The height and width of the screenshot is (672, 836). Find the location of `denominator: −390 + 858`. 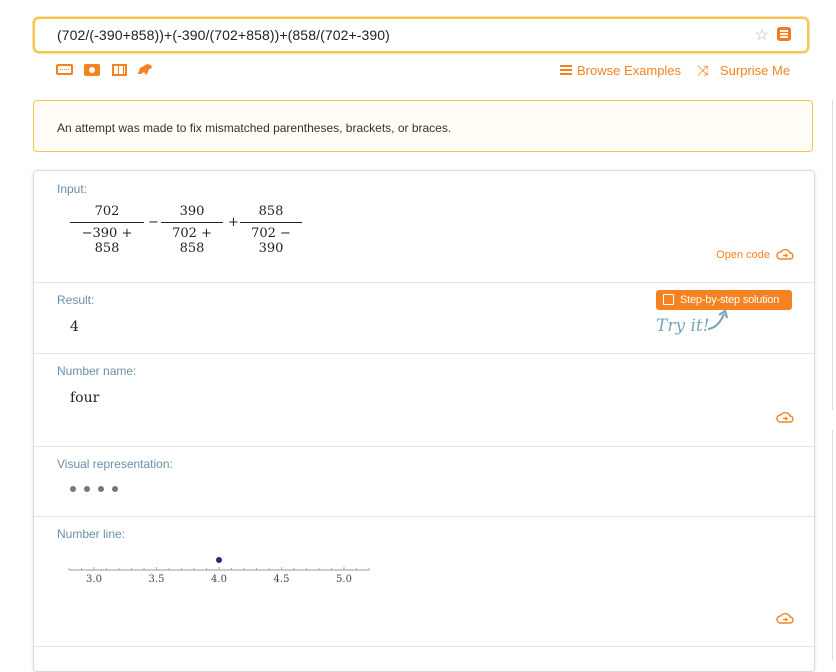

denominator: −390 + 858 is located at coordinates (107, 241).